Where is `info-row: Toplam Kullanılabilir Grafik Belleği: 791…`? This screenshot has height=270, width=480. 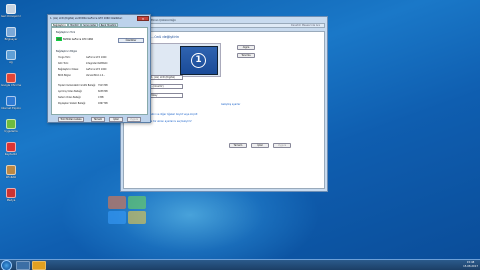
info-row: Toplam Kullanılabilir Grafik Belleği: 791… is located at coordinates (83, 85).